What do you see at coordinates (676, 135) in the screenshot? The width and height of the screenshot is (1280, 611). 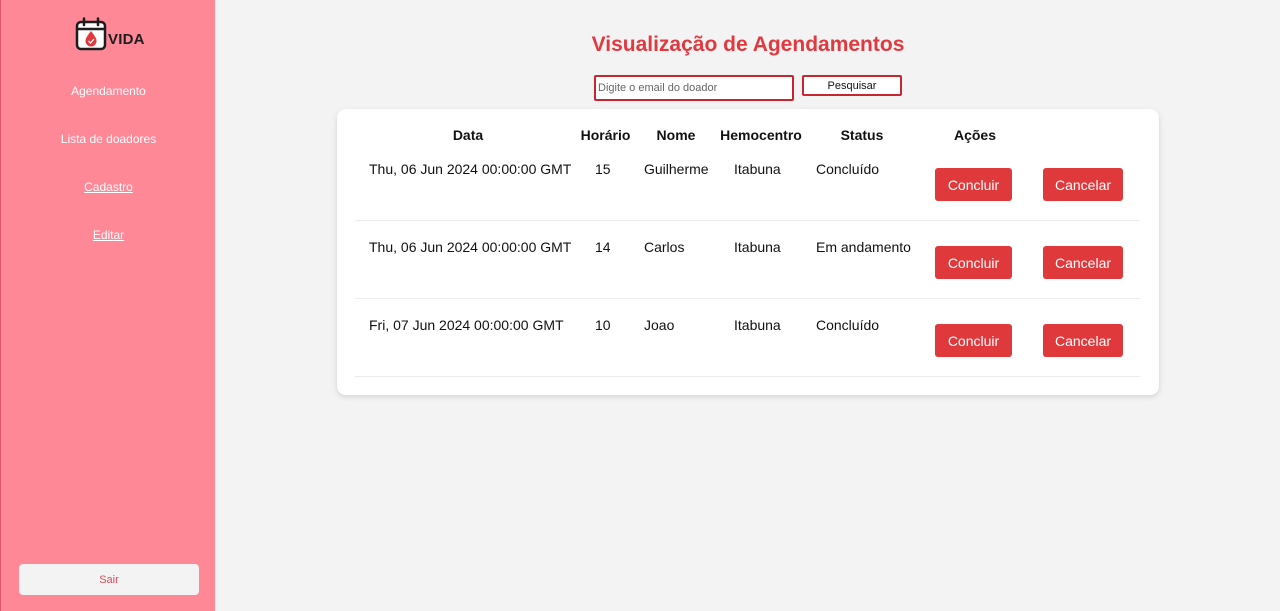 I see `column-header-nome: Nome` at bounding box center [676, 135].